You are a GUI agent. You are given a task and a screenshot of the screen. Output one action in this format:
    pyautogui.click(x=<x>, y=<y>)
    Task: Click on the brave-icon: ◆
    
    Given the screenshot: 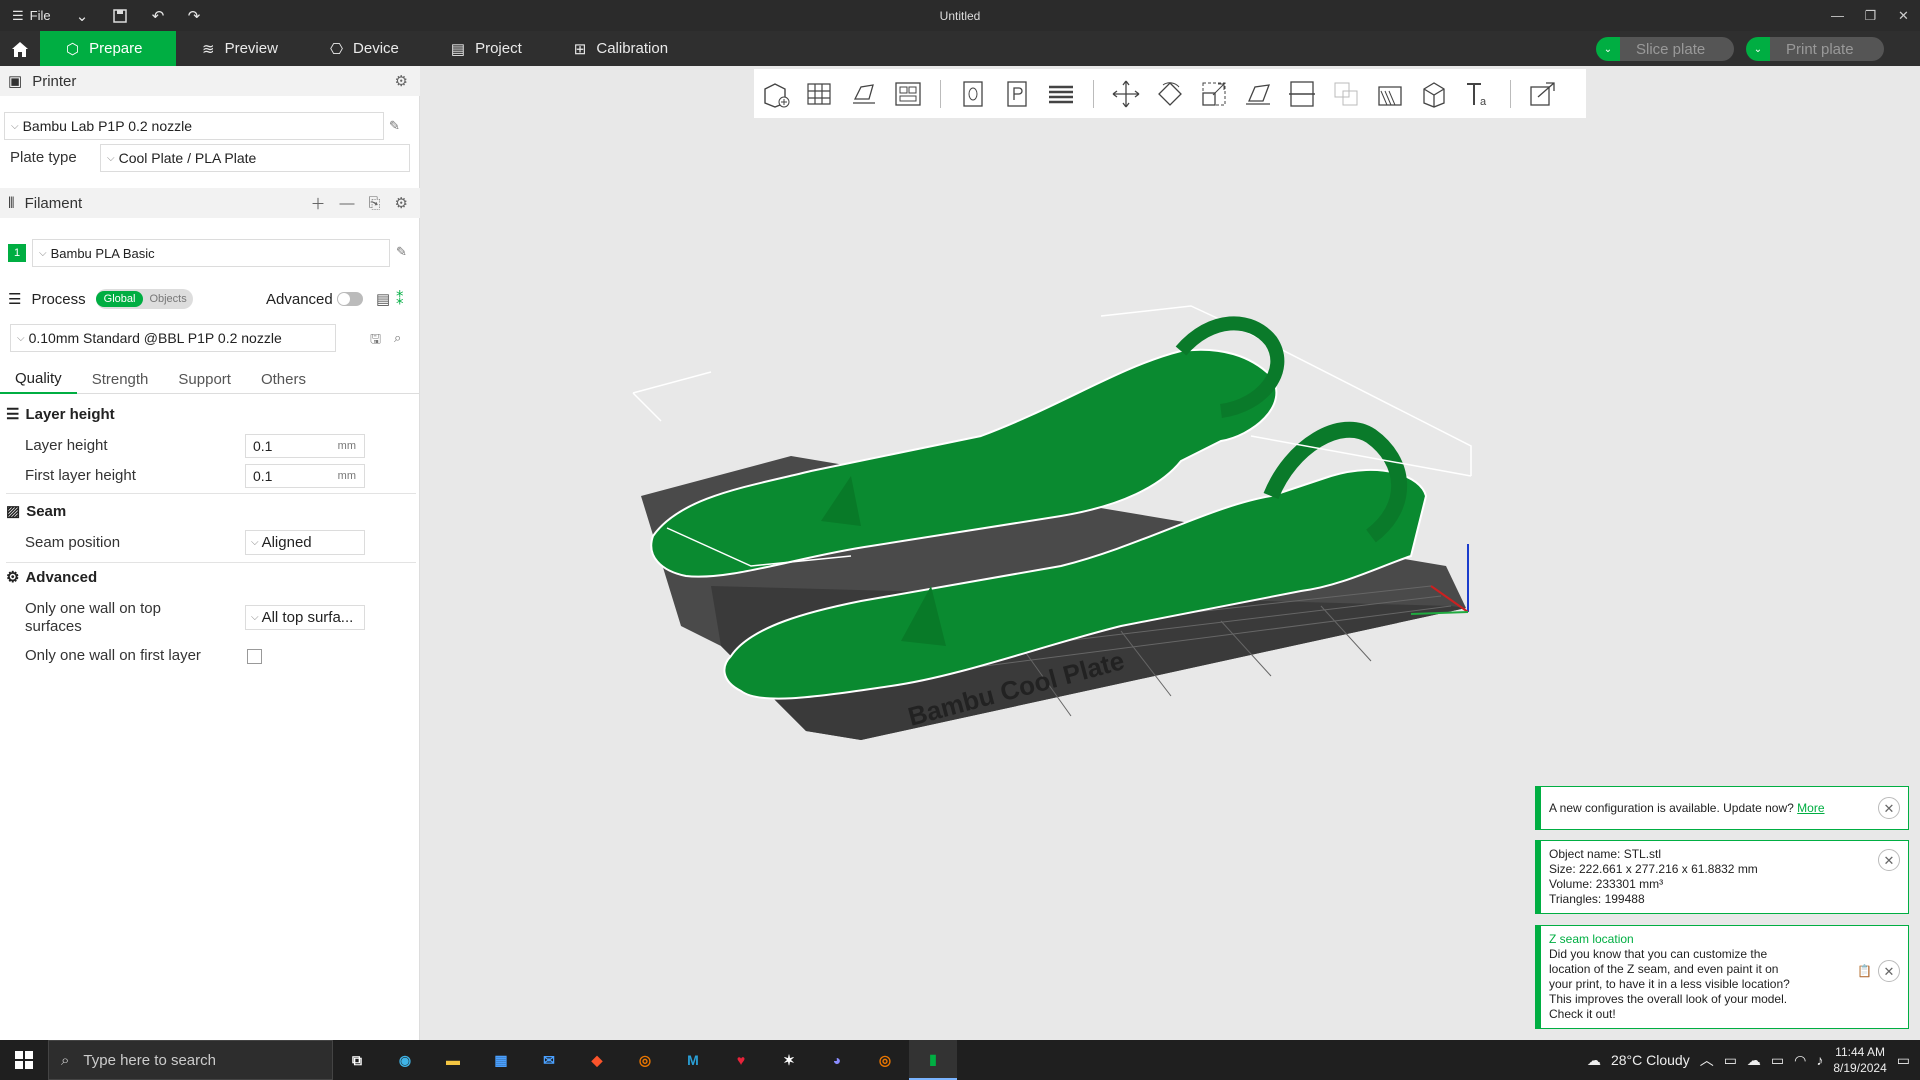 What is the action you would take?
    pyautogui.click(x=597, y=1060)
    